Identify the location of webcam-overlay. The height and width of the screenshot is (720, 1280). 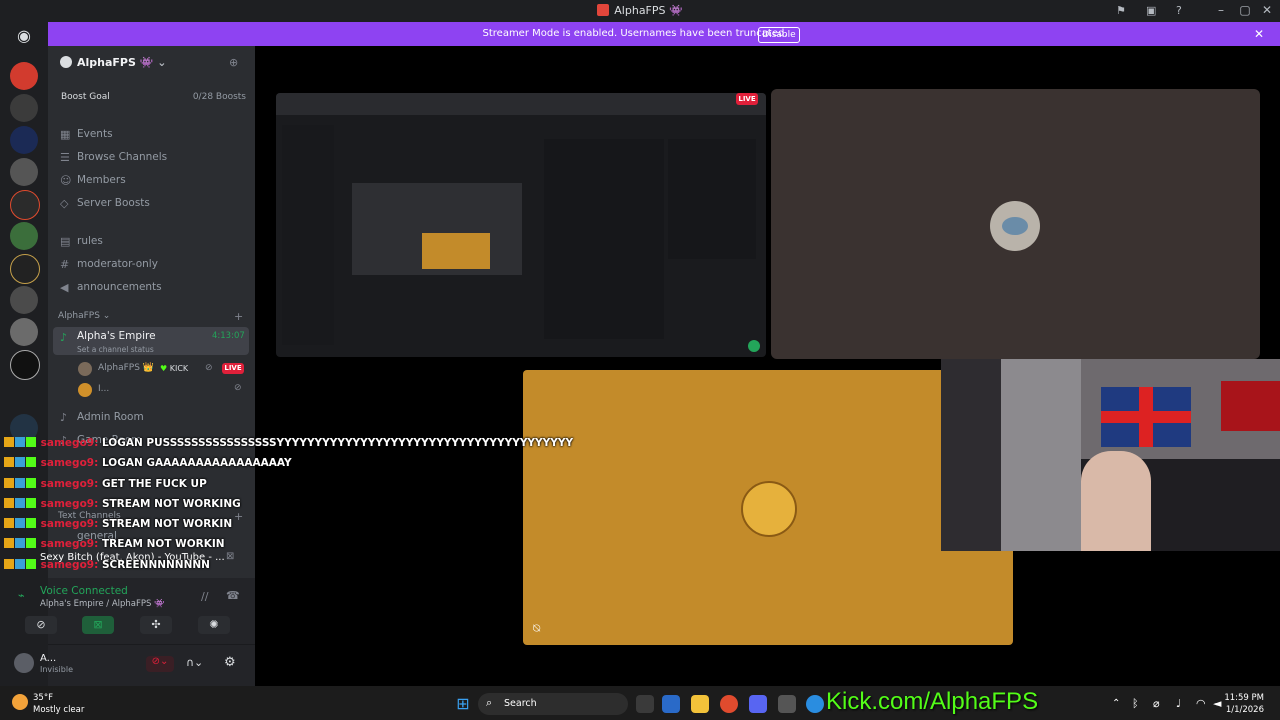
(1110, 455).